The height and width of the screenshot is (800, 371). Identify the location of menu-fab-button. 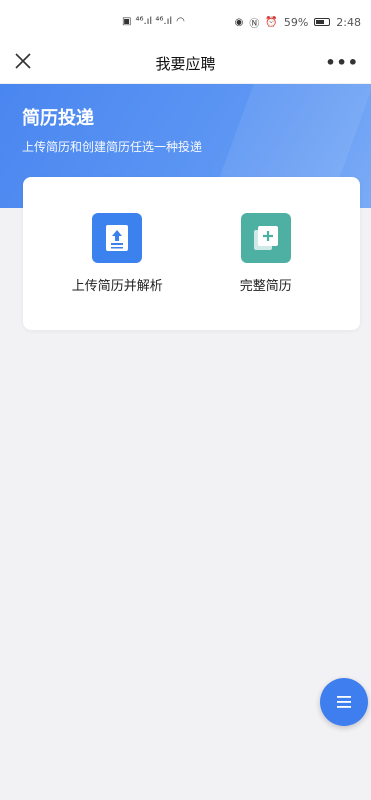
(344, 702).